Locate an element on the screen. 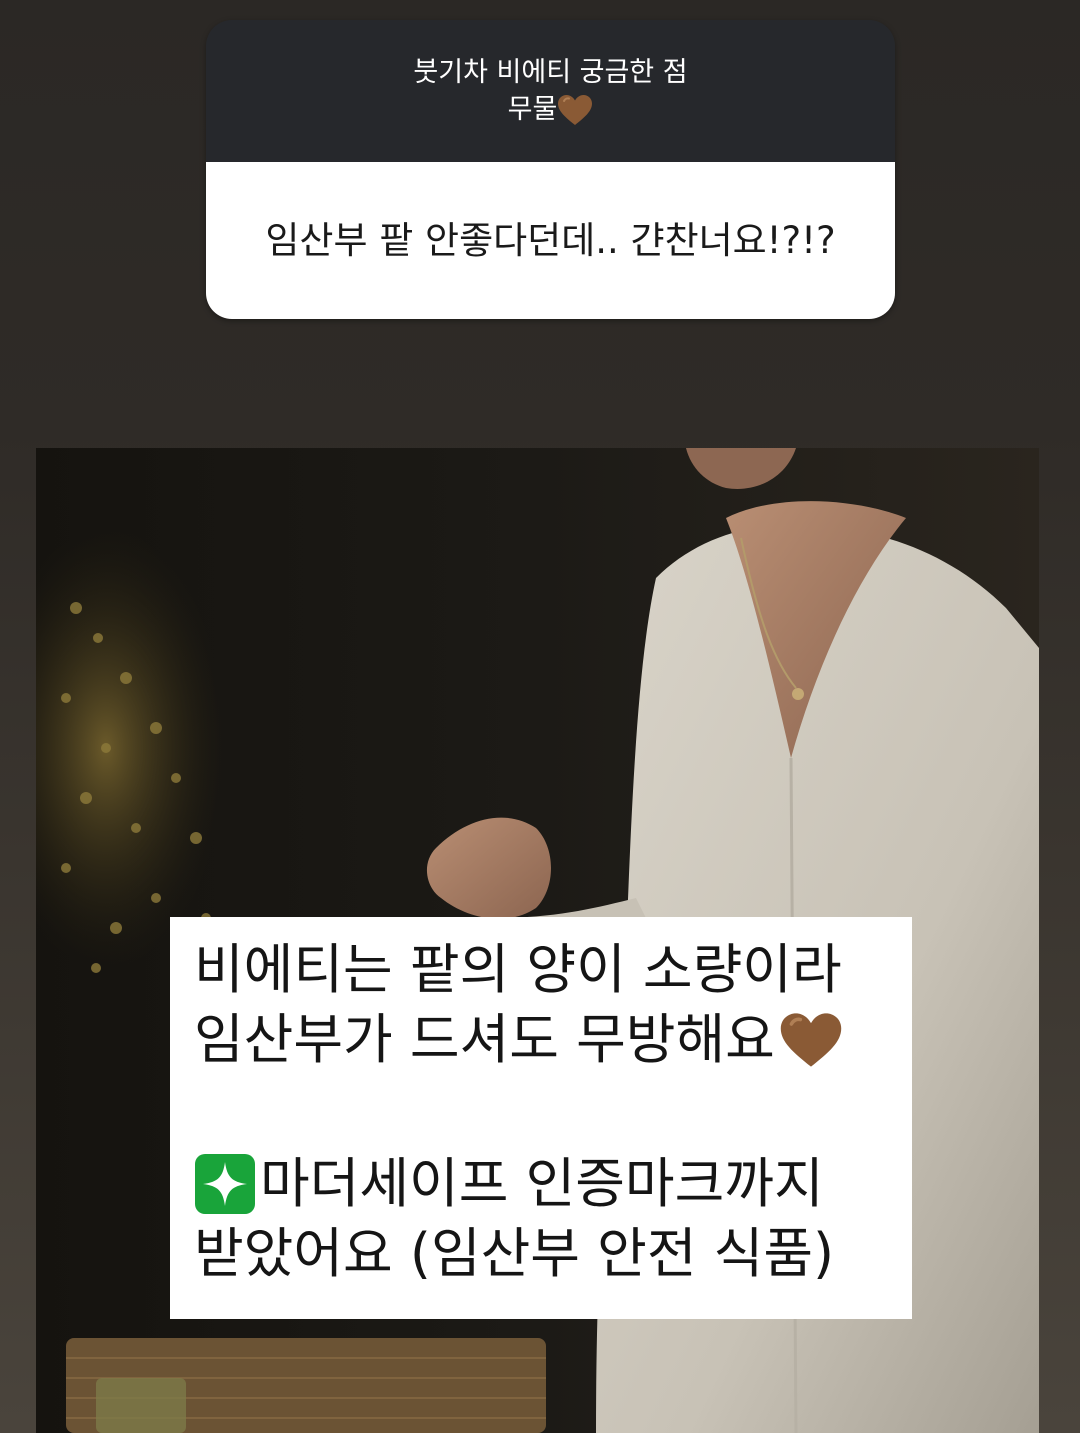  question-prompt-text: 무물 is located at coordinates (532, 109).